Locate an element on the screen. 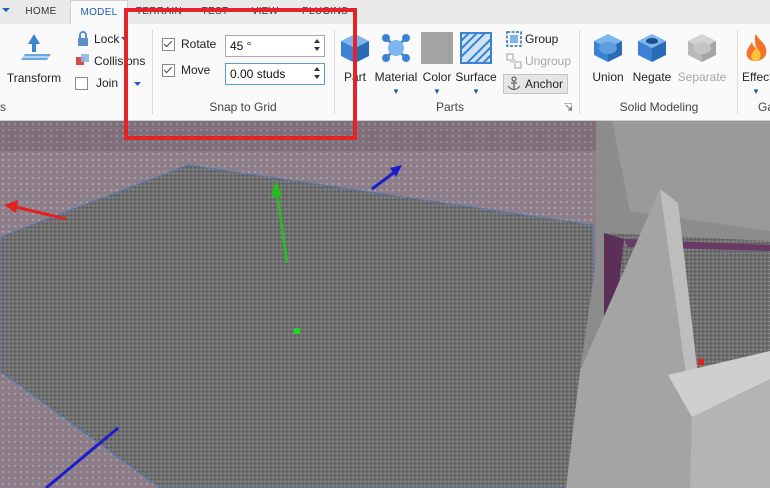  separate-button: Separate is located at coordinates (702, 58).